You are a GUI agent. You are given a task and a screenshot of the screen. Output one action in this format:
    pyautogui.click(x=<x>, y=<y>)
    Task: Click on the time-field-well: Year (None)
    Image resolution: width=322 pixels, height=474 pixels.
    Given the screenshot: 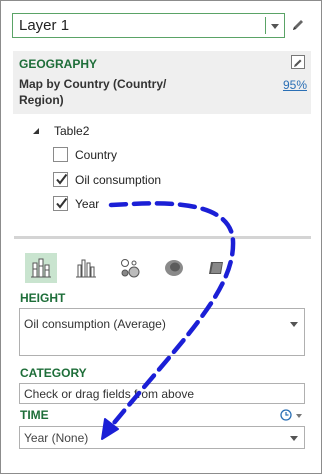 What is the action you would take?
    pyautogui.click(x=162, y=437)
    